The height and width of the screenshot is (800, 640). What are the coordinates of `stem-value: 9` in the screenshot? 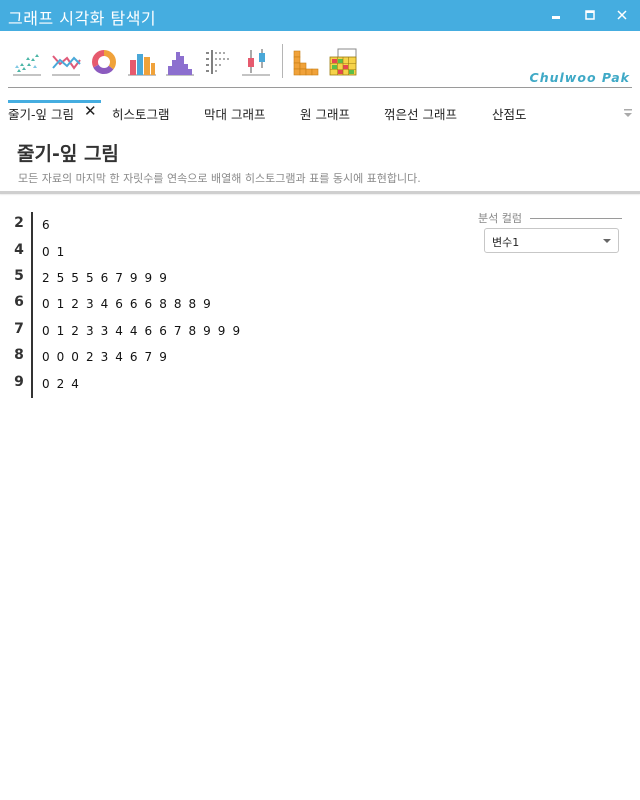 It's located at (19, 382).